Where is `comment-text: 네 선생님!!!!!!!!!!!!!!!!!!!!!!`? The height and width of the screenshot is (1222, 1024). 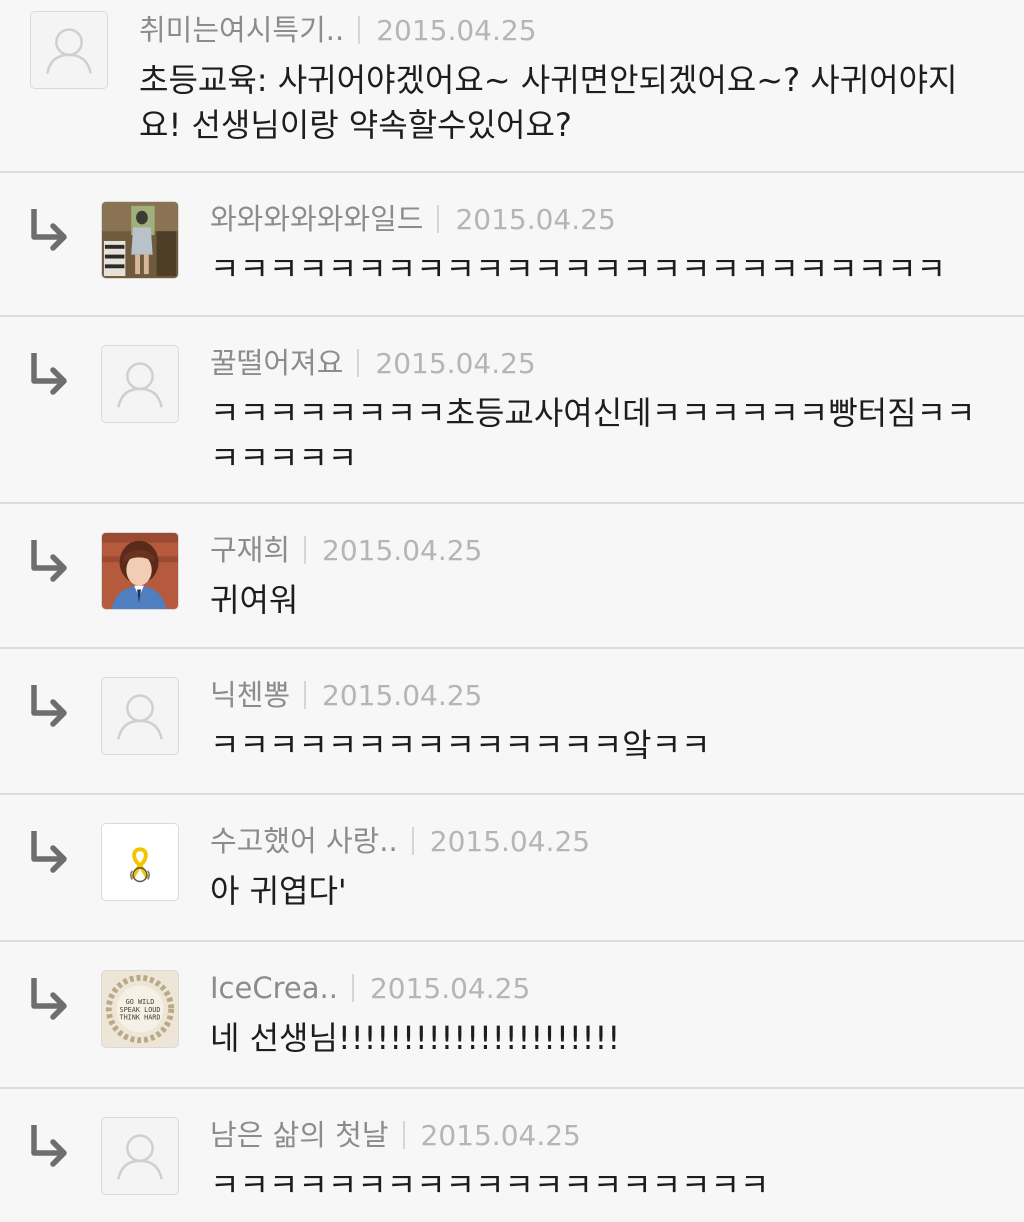 comment-text: 네 선생님!!!!!!!!!!!!!!!!!!!!!! is located at coordinates (415, 1038).